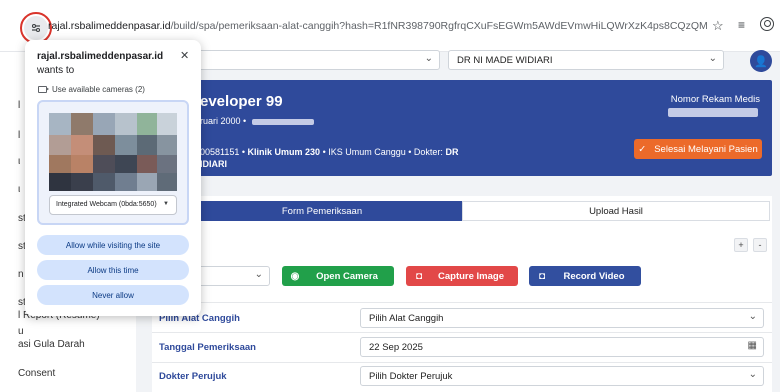 The height and width of the screenshot is (392, 780). What do you see at coordinates (752, 345) in the screenshot?
I see `calendar-icon: ▦` at bounding box center [752, 345].